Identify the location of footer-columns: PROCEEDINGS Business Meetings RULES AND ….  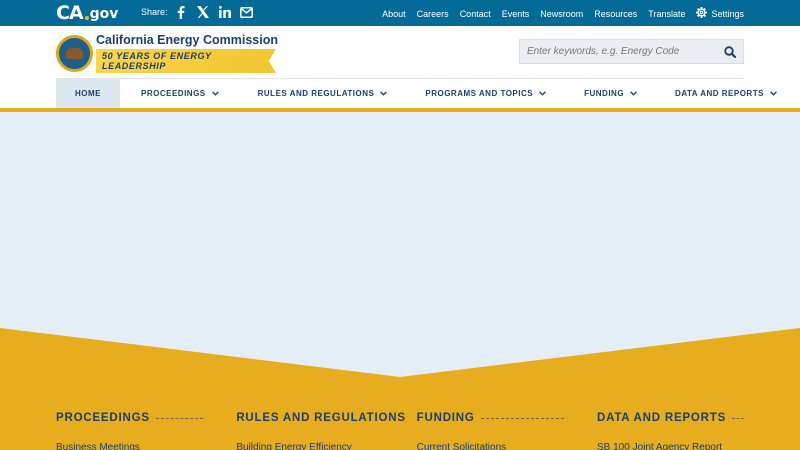
(400, 431).